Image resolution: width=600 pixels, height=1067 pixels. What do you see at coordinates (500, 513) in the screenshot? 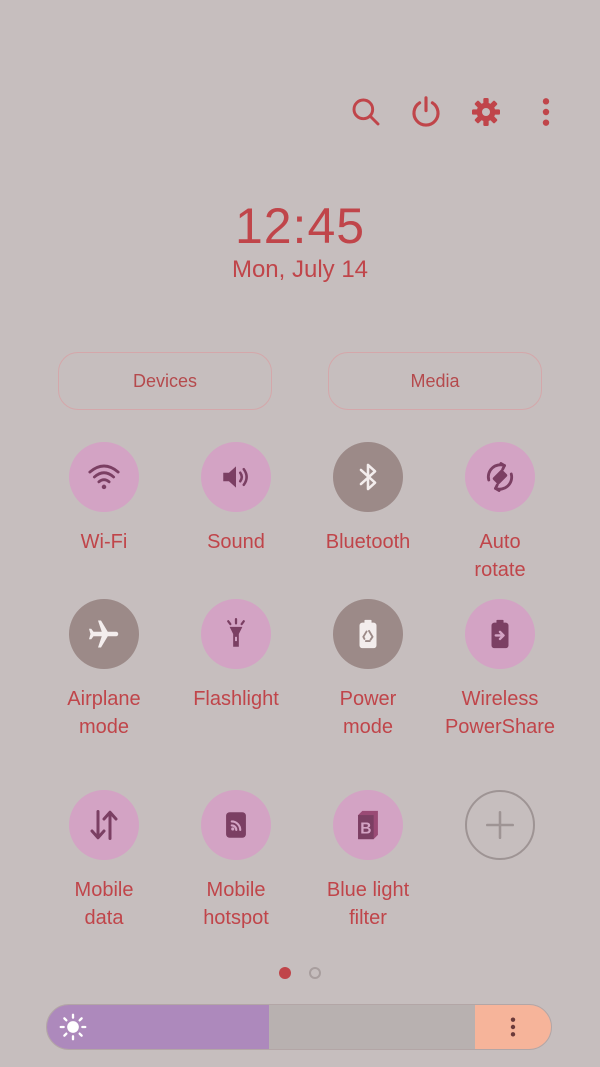
I see `tile-auto-rotate: Auto rotate` at bounding box center [500, 513].